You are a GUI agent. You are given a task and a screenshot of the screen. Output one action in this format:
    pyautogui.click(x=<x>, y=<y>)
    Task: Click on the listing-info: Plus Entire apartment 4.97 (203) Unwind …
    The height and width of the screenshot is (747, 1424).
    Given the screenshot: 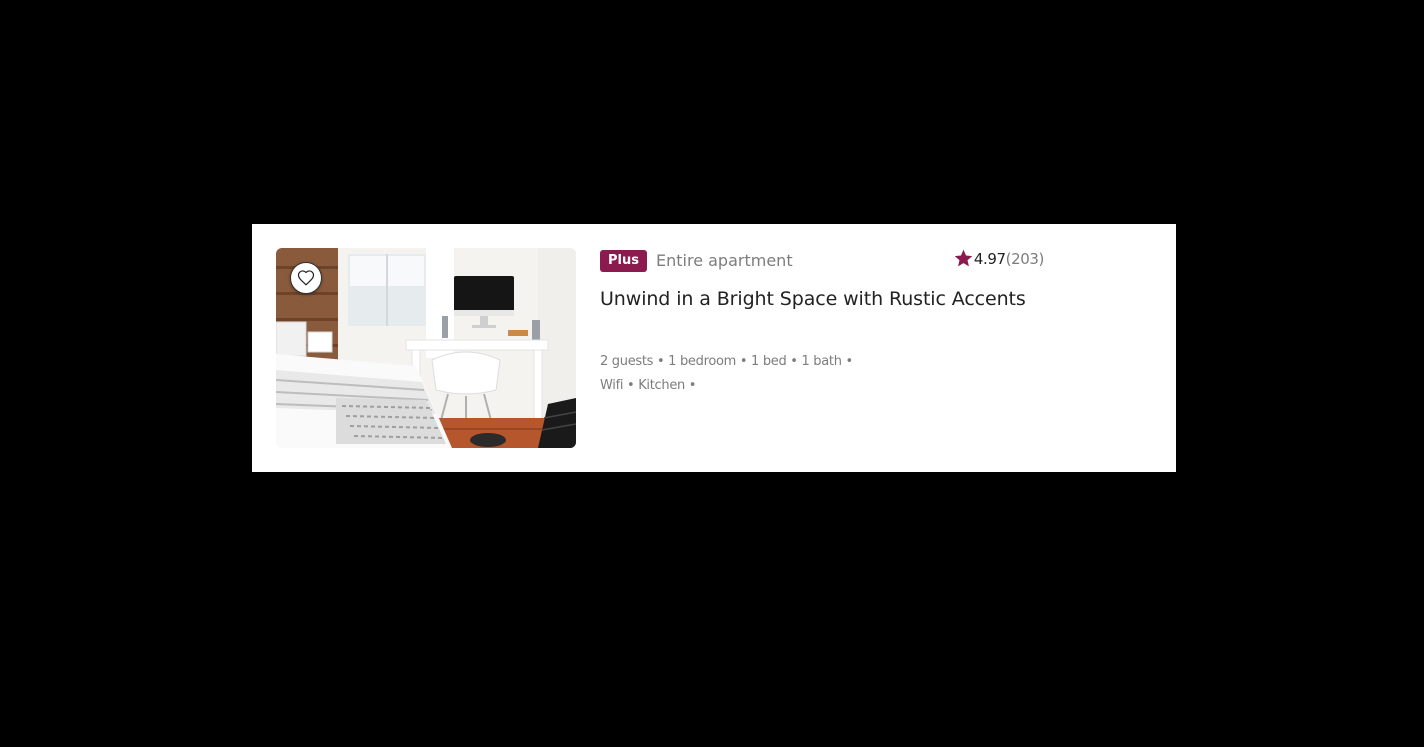 What is the action you would take?
    pyautogui.click(x=826, y=348)
    